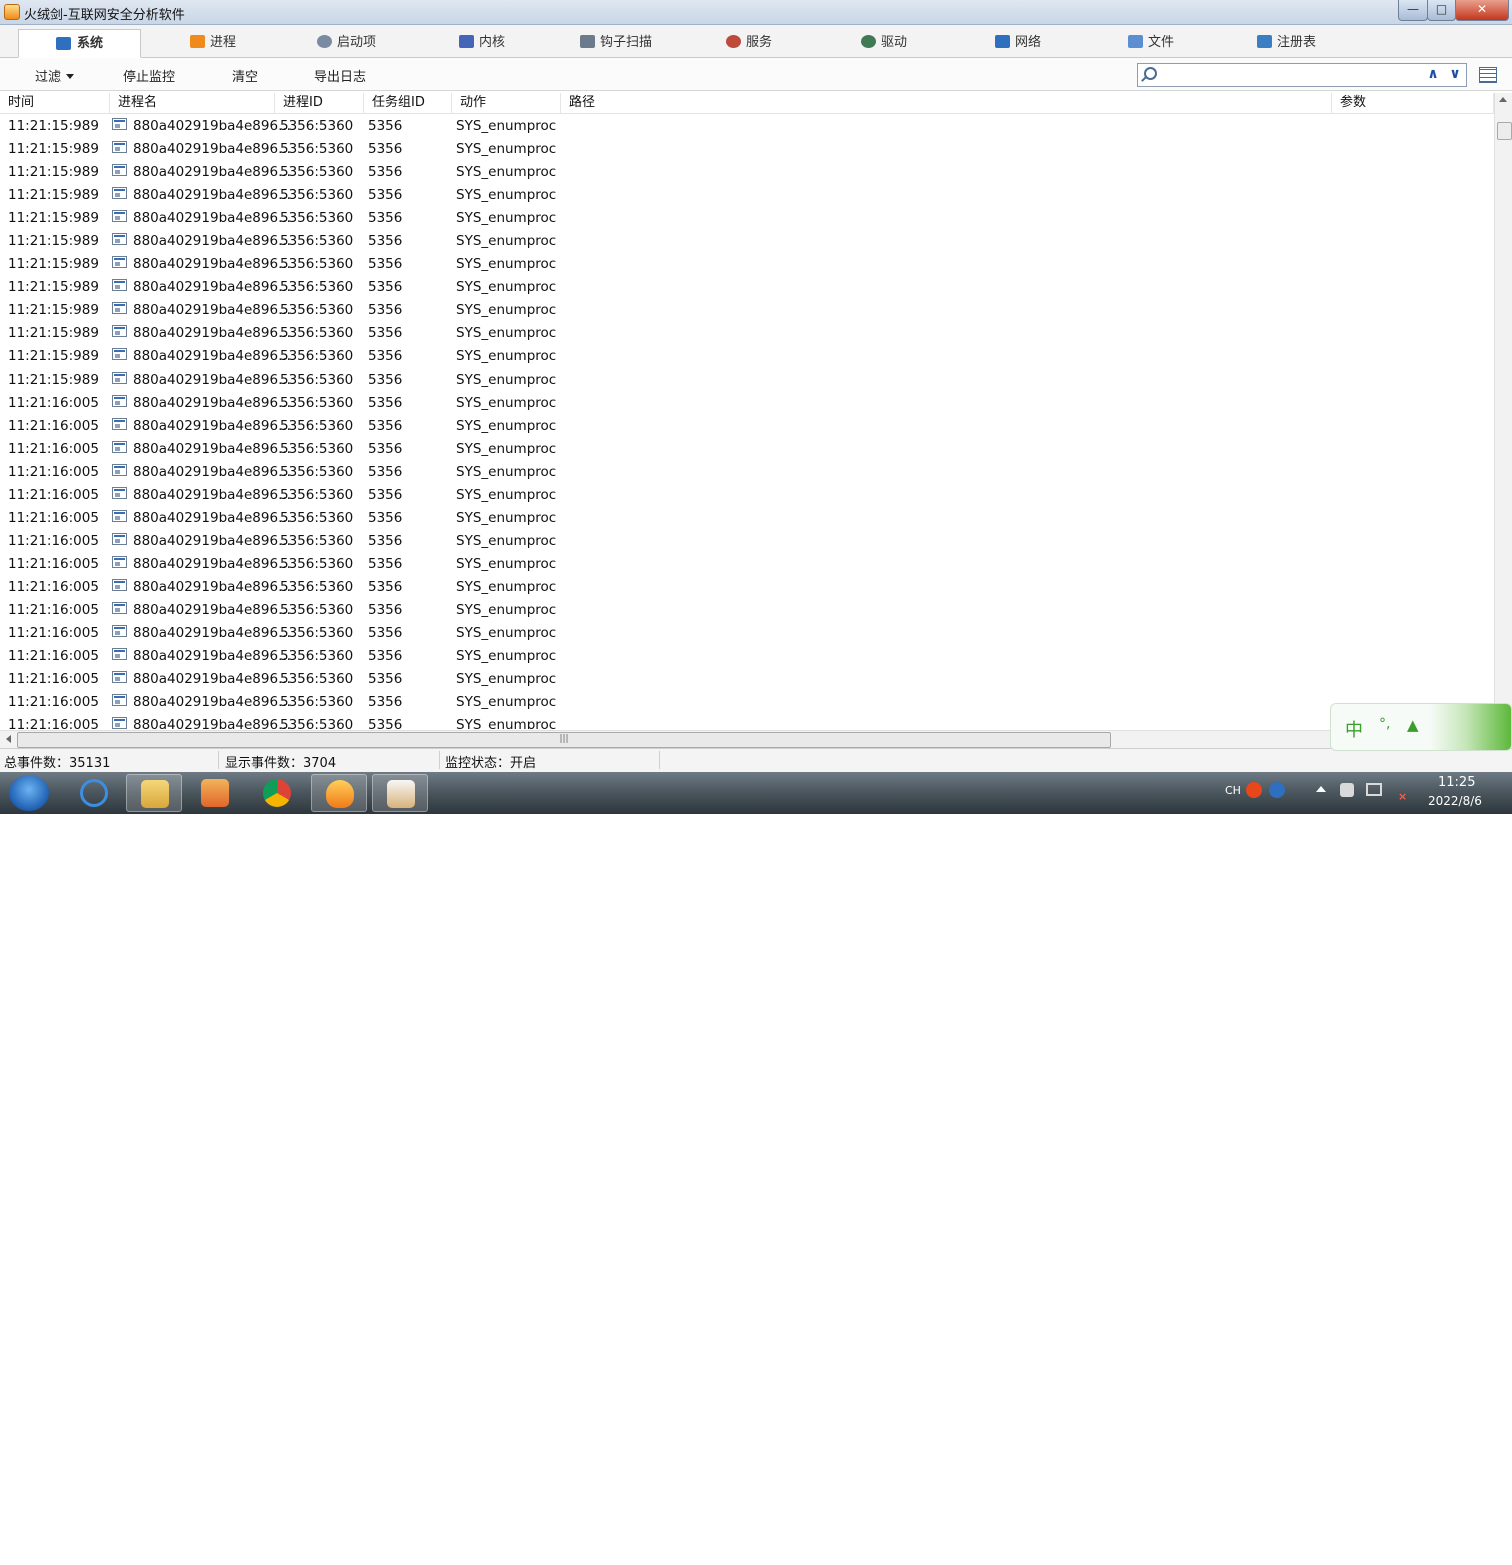 This screenshot has width=1512, height=1565. Describe the element at coordinates (616, 42) in the screenshot. I see `tab-hook-scan: 钩子扫描` at that location.